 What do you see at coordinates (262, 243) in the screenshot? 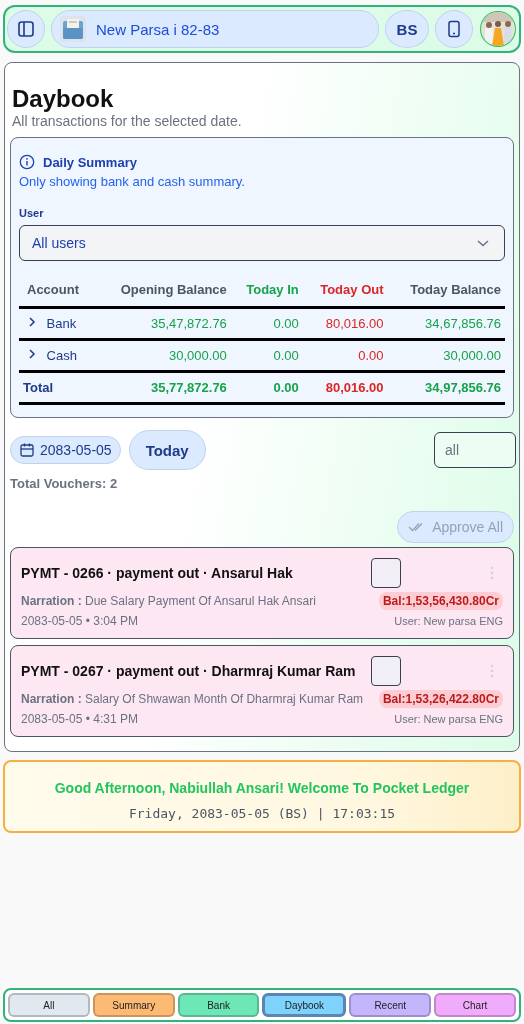
I see `user-select: All users` at bounding box center [262, 243].